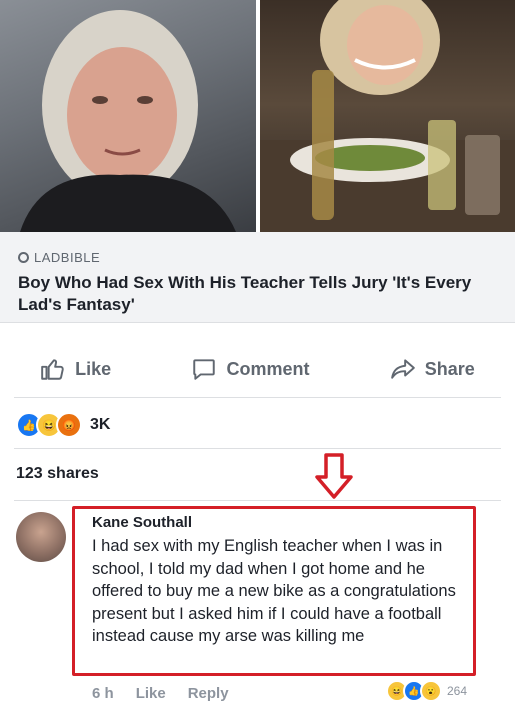  I want to click on comment-meta: 6 h Like Reply, so click(160, 693).